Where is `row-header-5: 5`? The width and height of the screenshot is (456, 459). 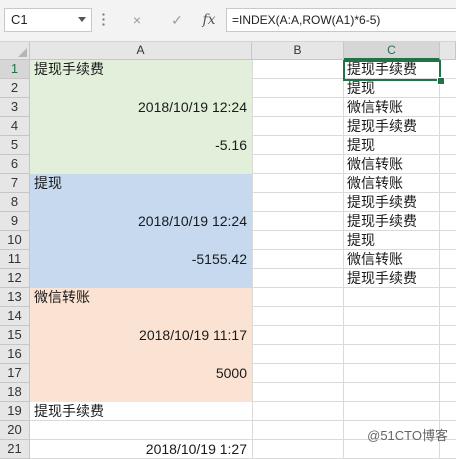 row-header-5: 5 is located at coordinates (15, 145).